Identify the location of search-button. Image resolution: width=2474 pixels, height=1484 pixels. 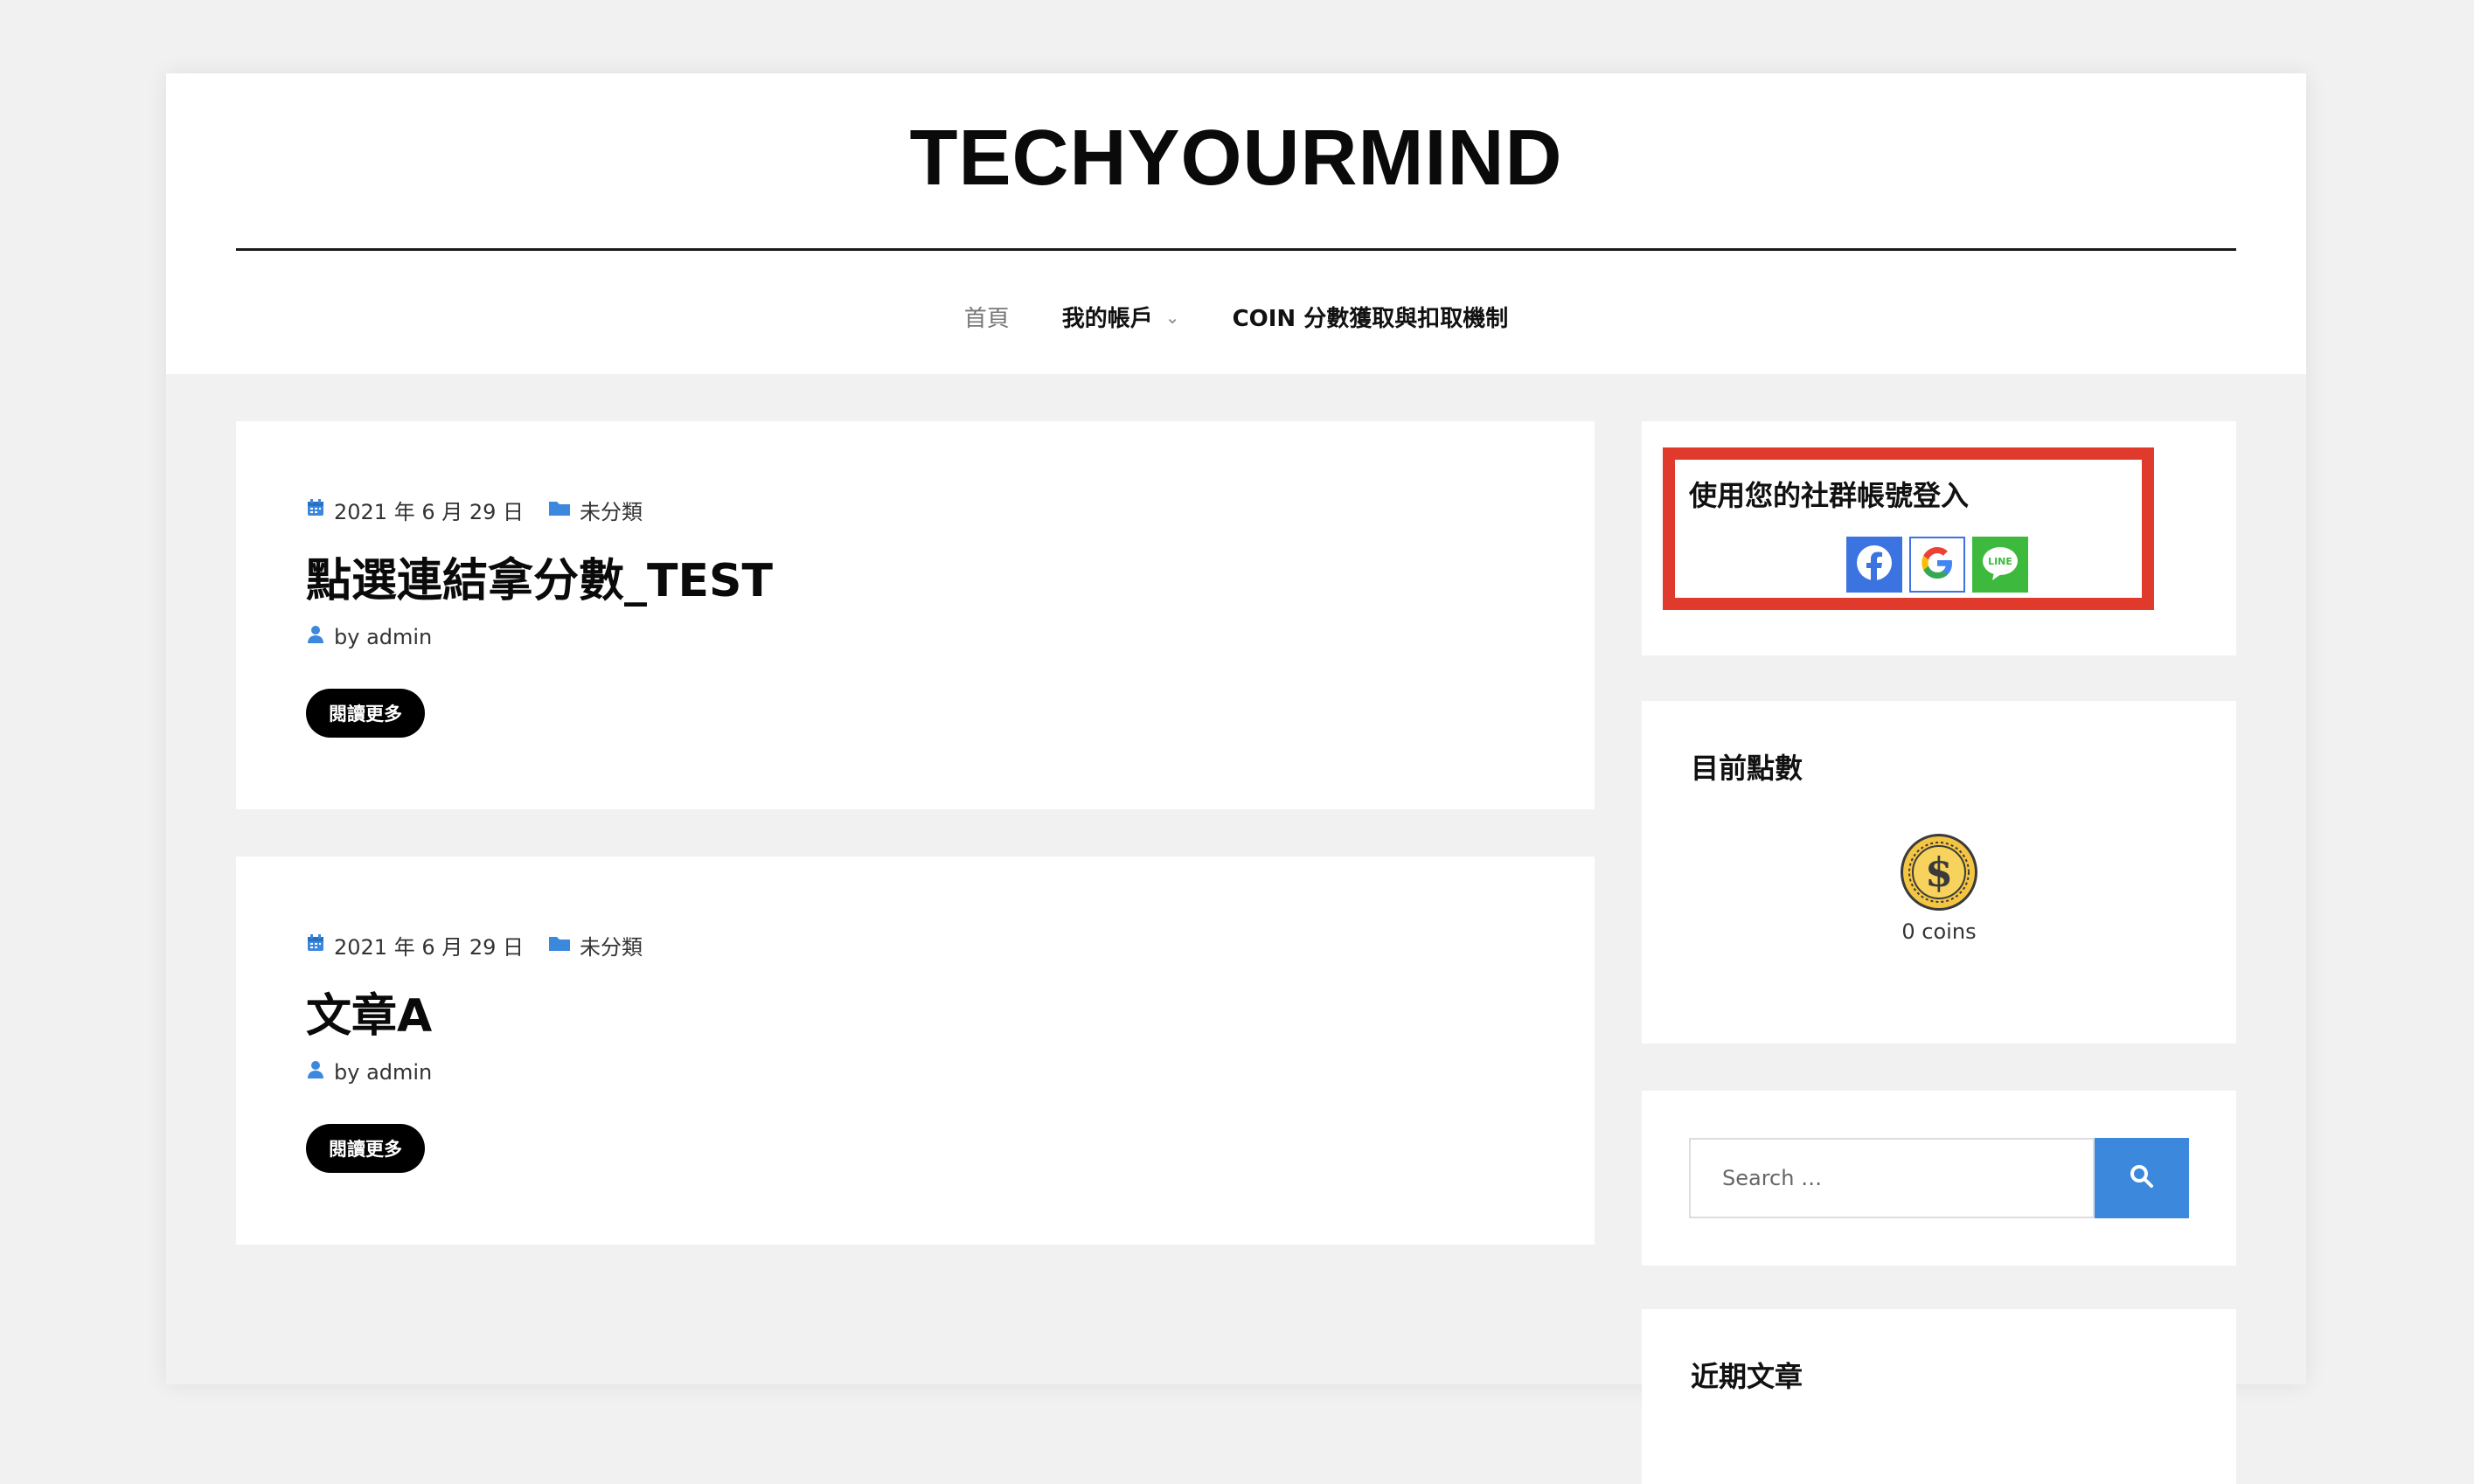
(2142, 1178).